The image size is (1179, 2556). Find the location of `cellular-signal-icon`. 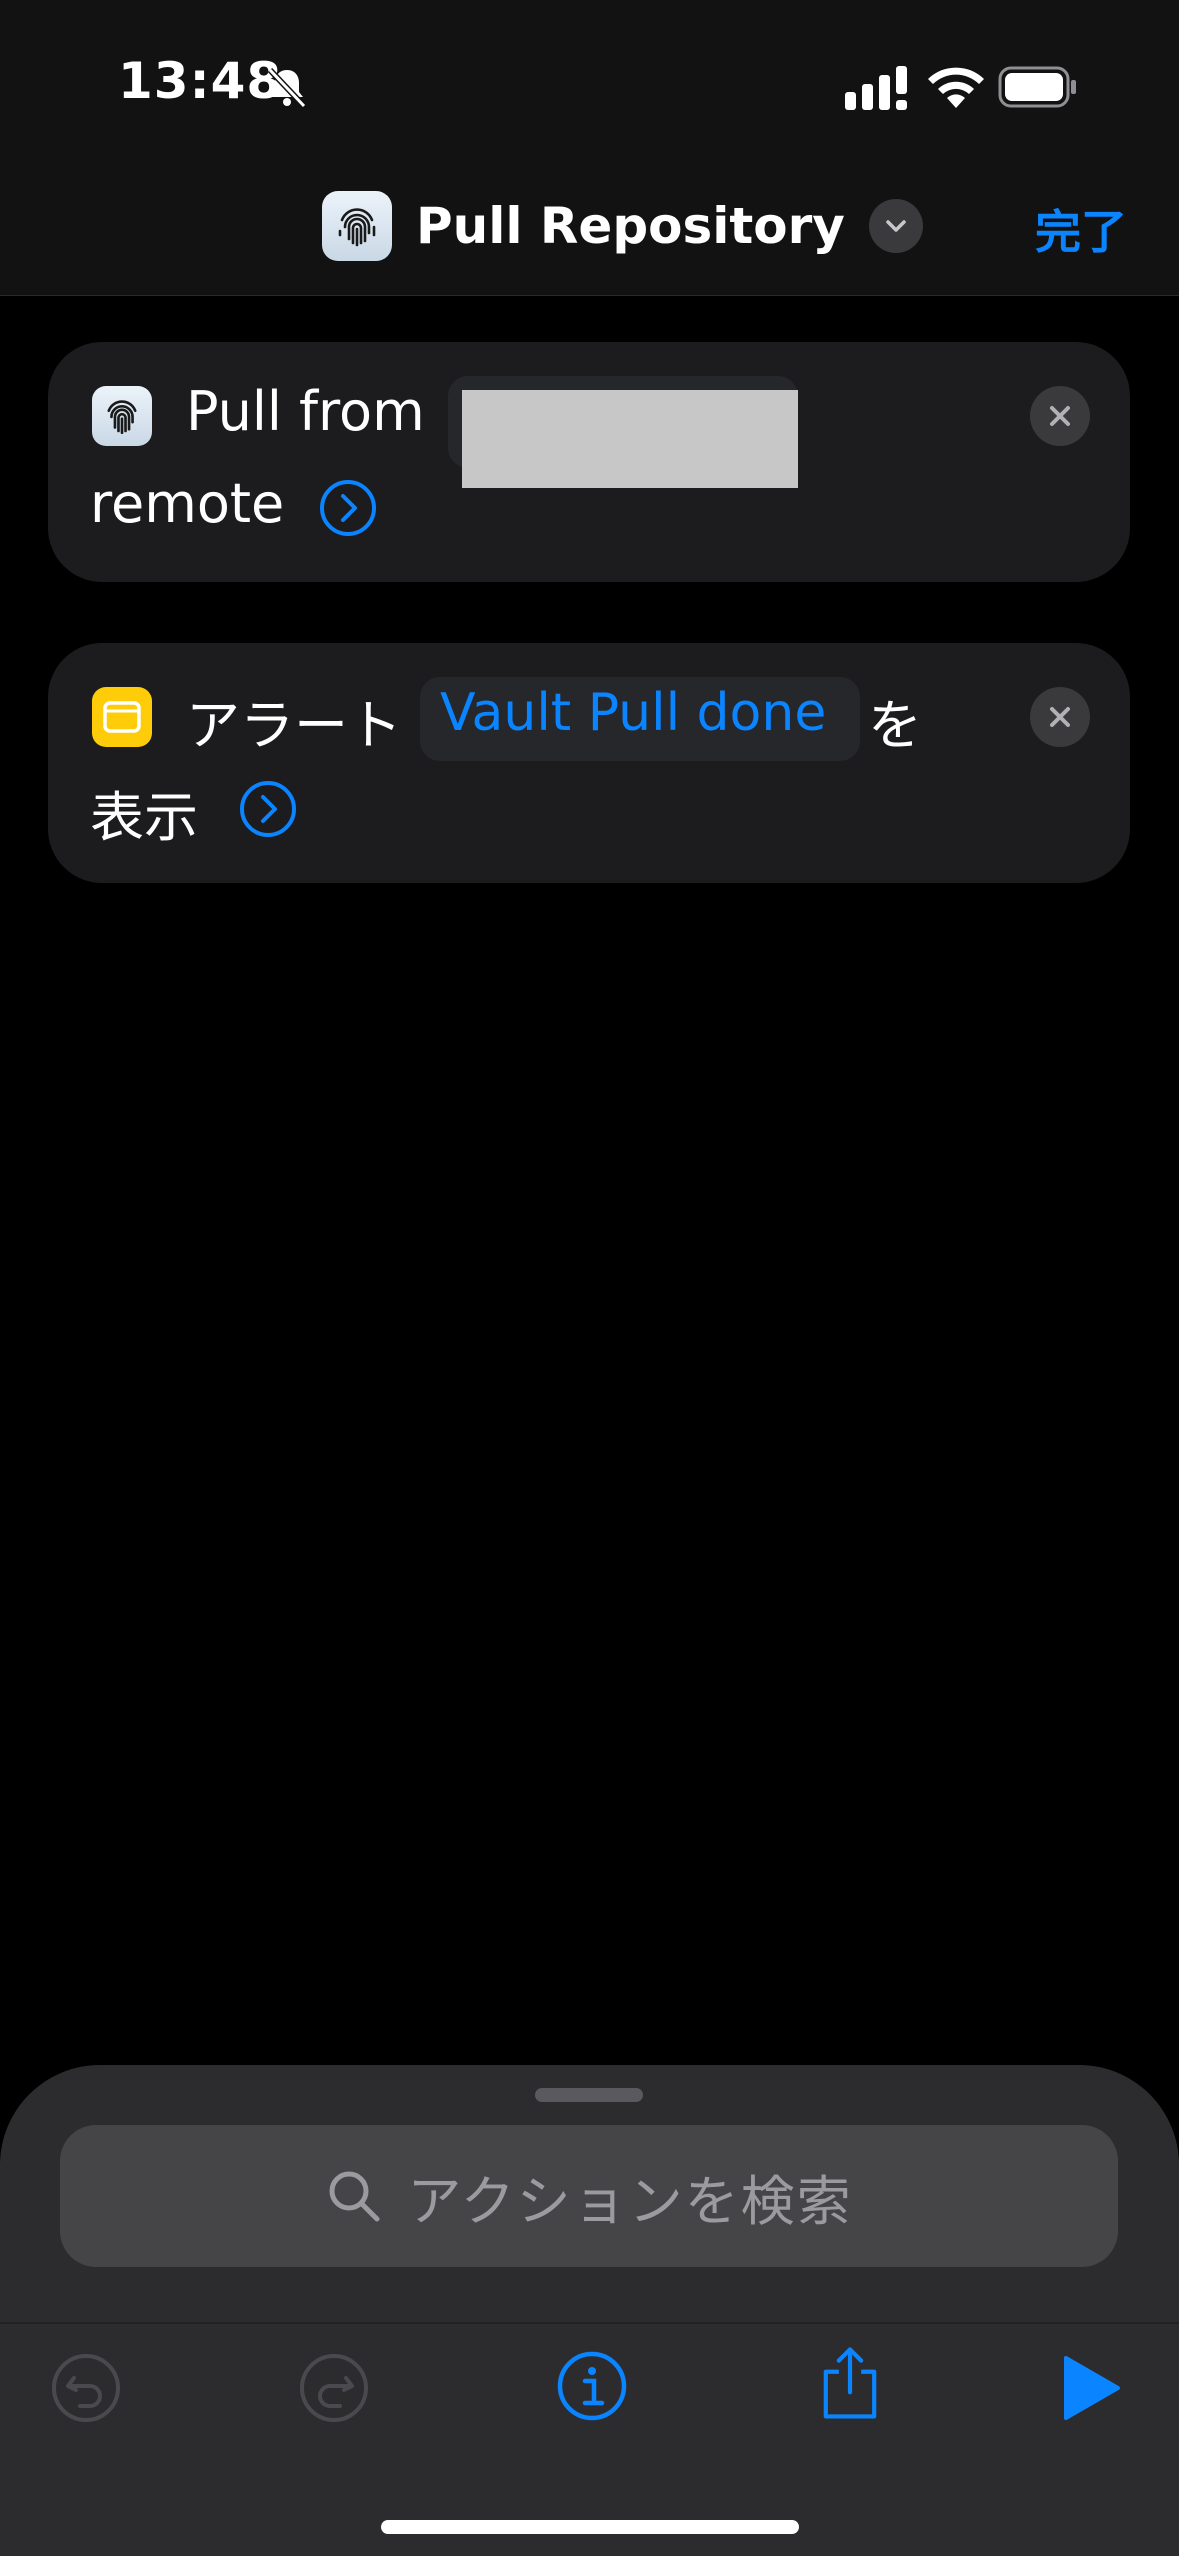

cellular-signal-icon is located at coordinates (876, 88).